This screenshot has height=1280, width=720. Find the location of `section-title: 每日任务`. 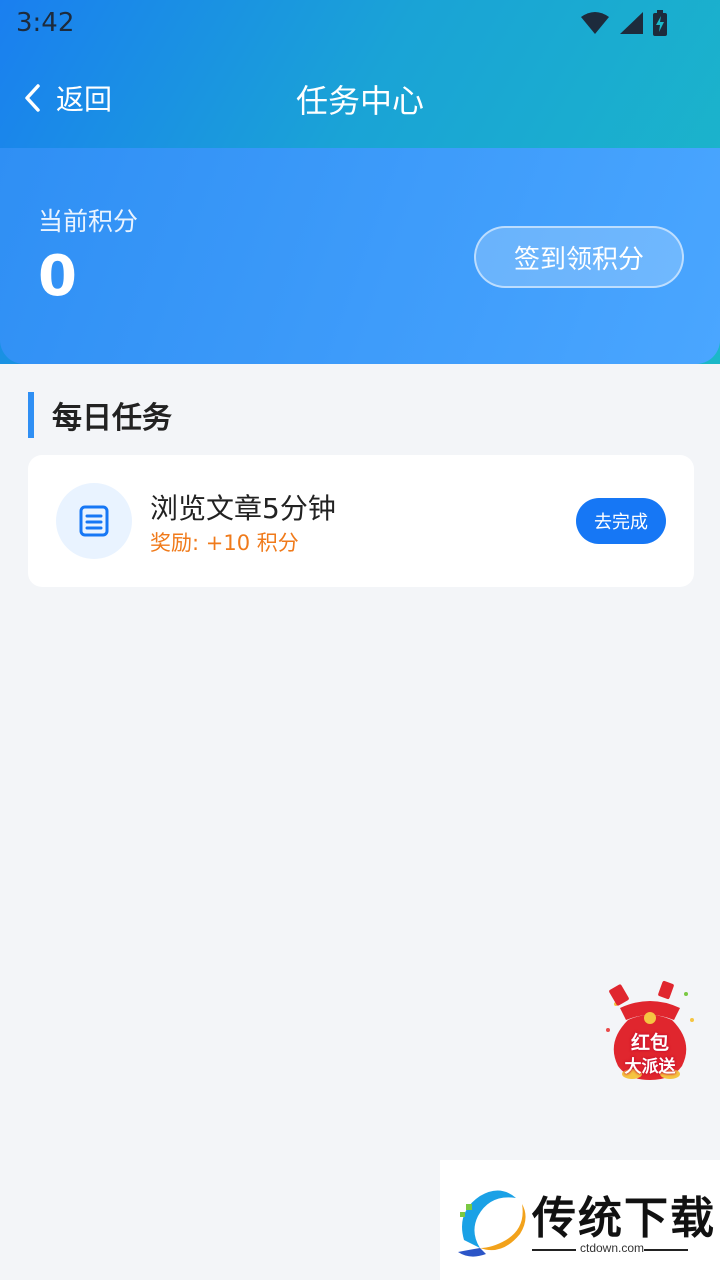

section-title: 每日任务 is located at coordinates (112, 418).